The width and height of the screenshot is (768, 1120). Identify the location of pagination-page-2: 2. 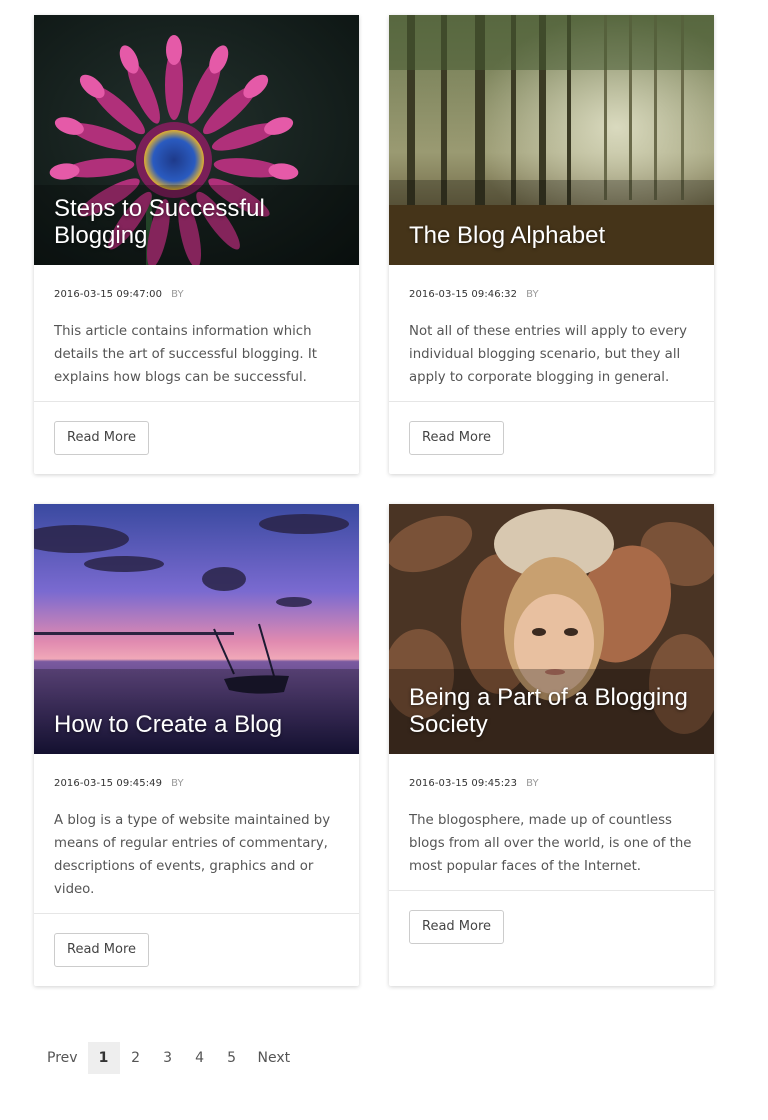
(136, 1058).